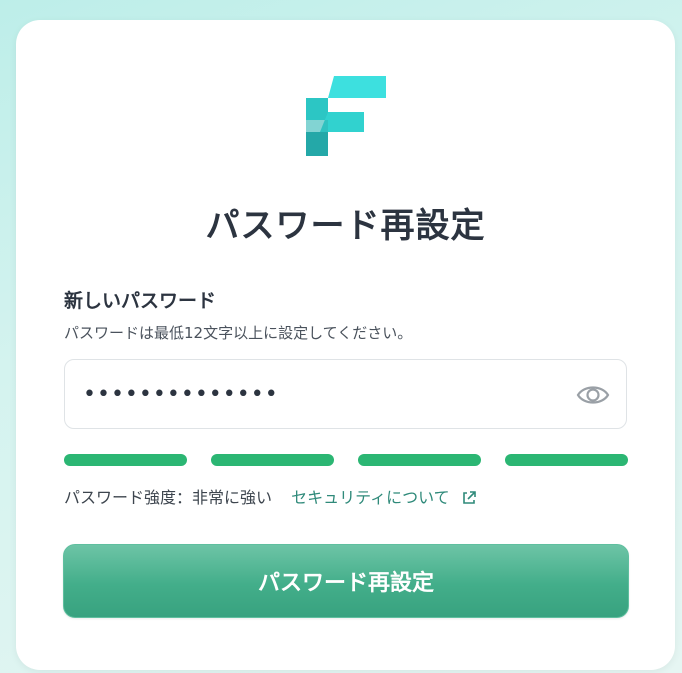 The image size is (682, 673). Describe the element at coordinates (370, 497) in the screenshot. I see `security-info-link-label: セキュリティについて` at that location.